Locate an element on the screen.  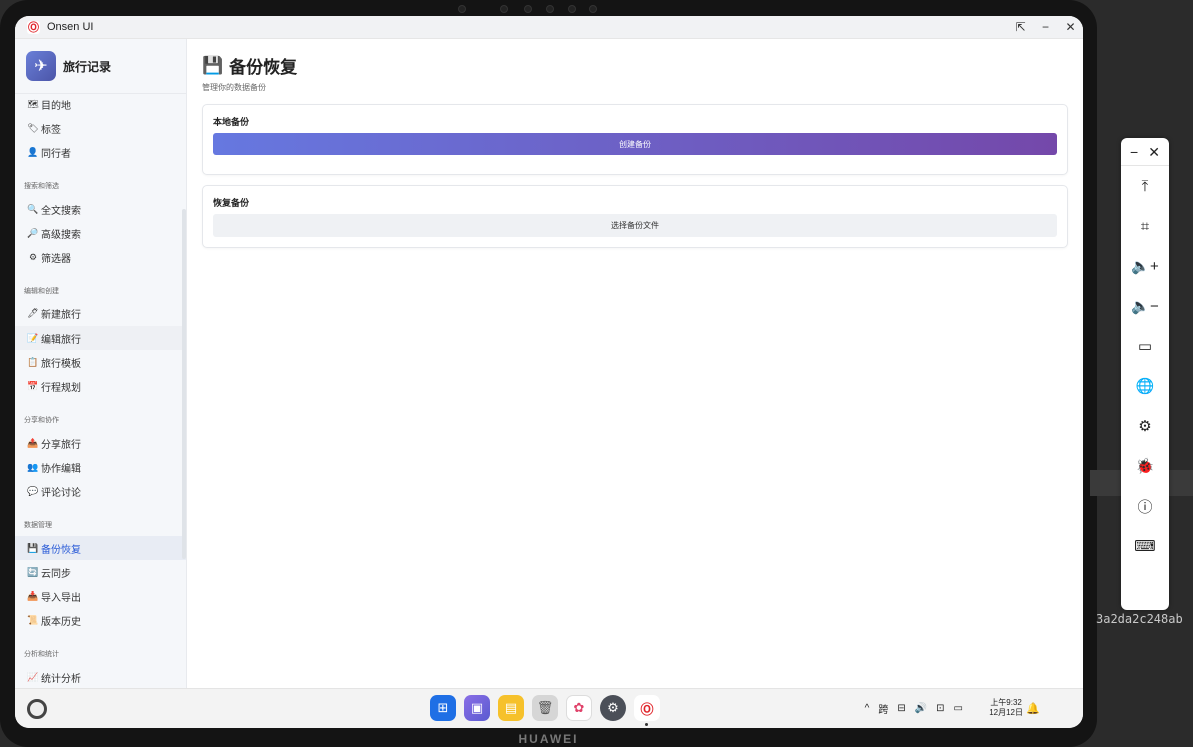
sidebar-item-destination: 🗺 目的地 is located at coordinates (100, 104).